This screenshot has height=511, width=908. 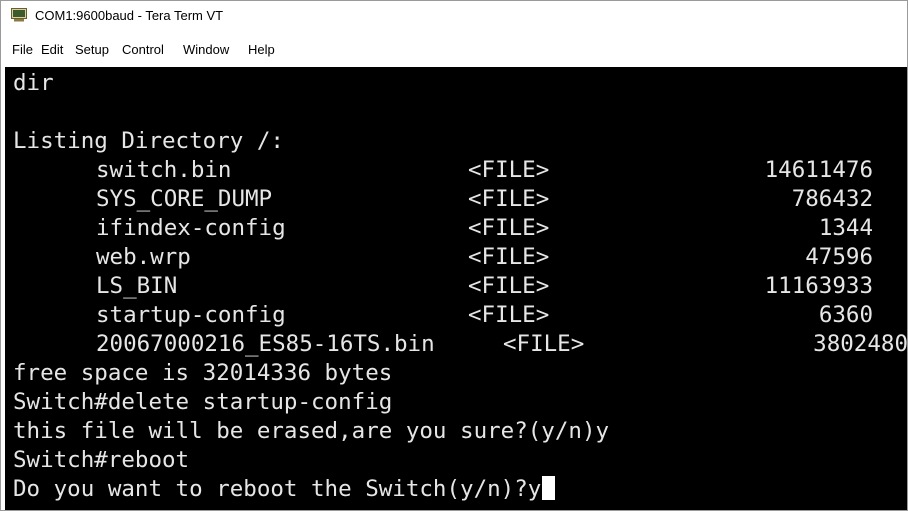 What do you see at coordinates (458, 199) in the screenshot?
I see `file-row: SYS_CORE_DUMP <FILE> 786432` at bounding box center [458, 199].